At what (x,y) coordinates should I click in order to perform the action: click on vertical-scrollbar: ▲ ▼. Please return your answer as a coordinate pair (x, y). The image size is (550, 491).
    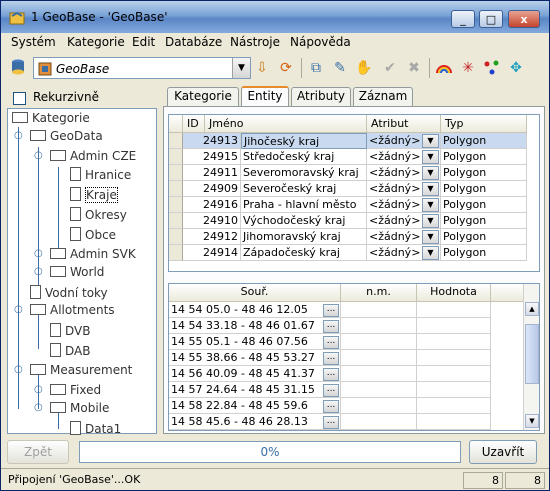
    Looking at the image, I should click on (531, 357).